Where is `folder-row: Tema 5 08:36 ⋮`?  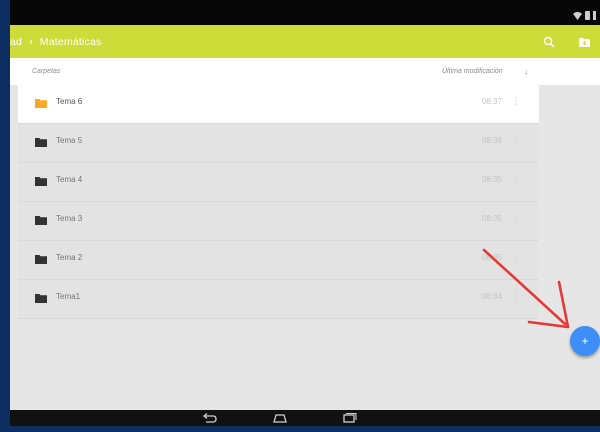
folder-row: Tema 5 08:36 ⋮ is located at coordinates (278, 143).